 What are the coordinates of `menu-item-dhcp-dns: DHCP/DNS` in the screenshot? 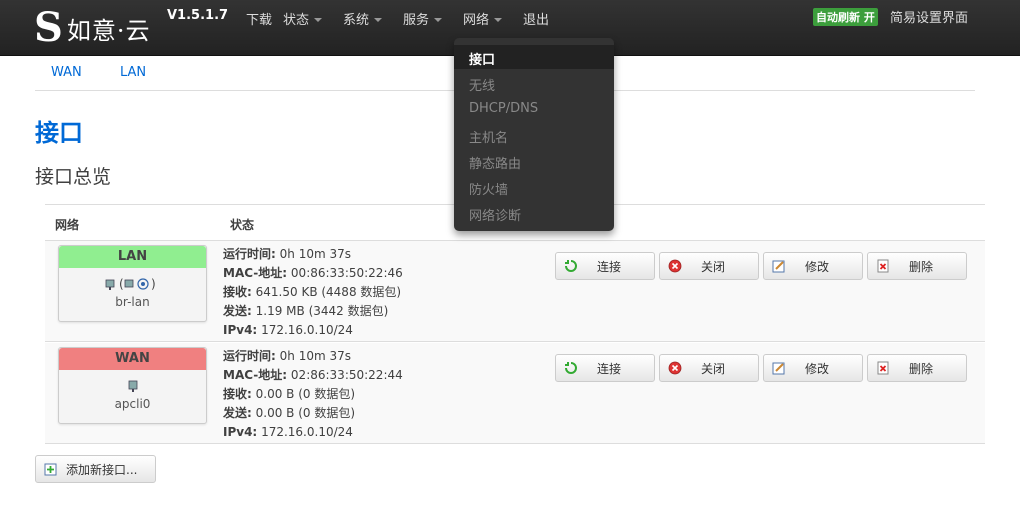 It's located at (503, 108).